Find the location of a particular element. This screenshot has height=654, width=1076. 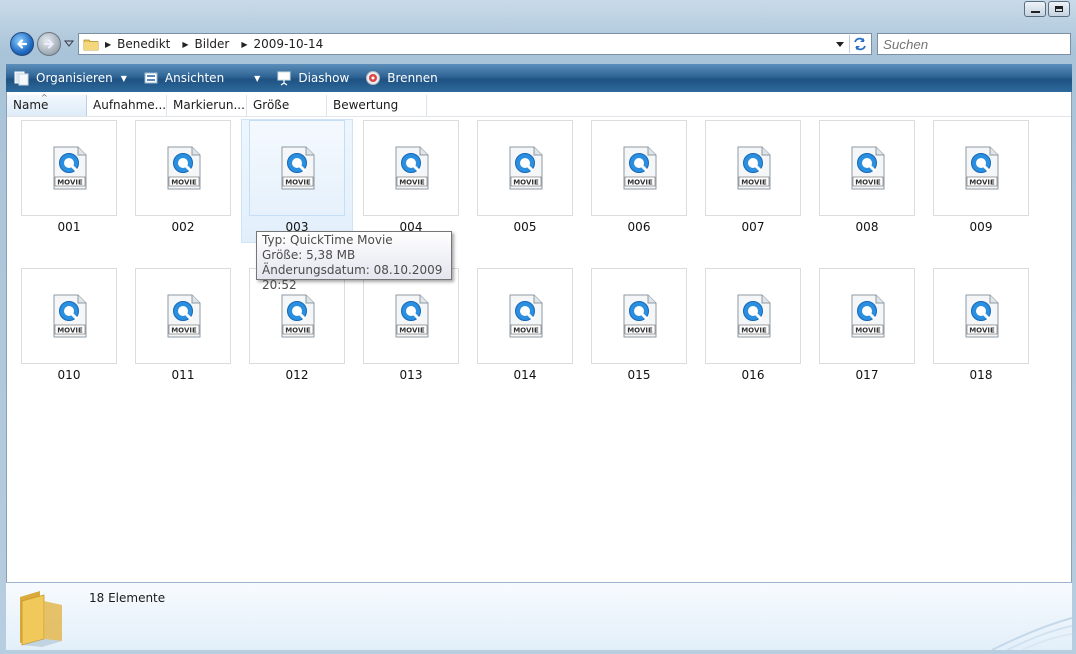

burn-label: Brennen is located at coordinates (412, 78).